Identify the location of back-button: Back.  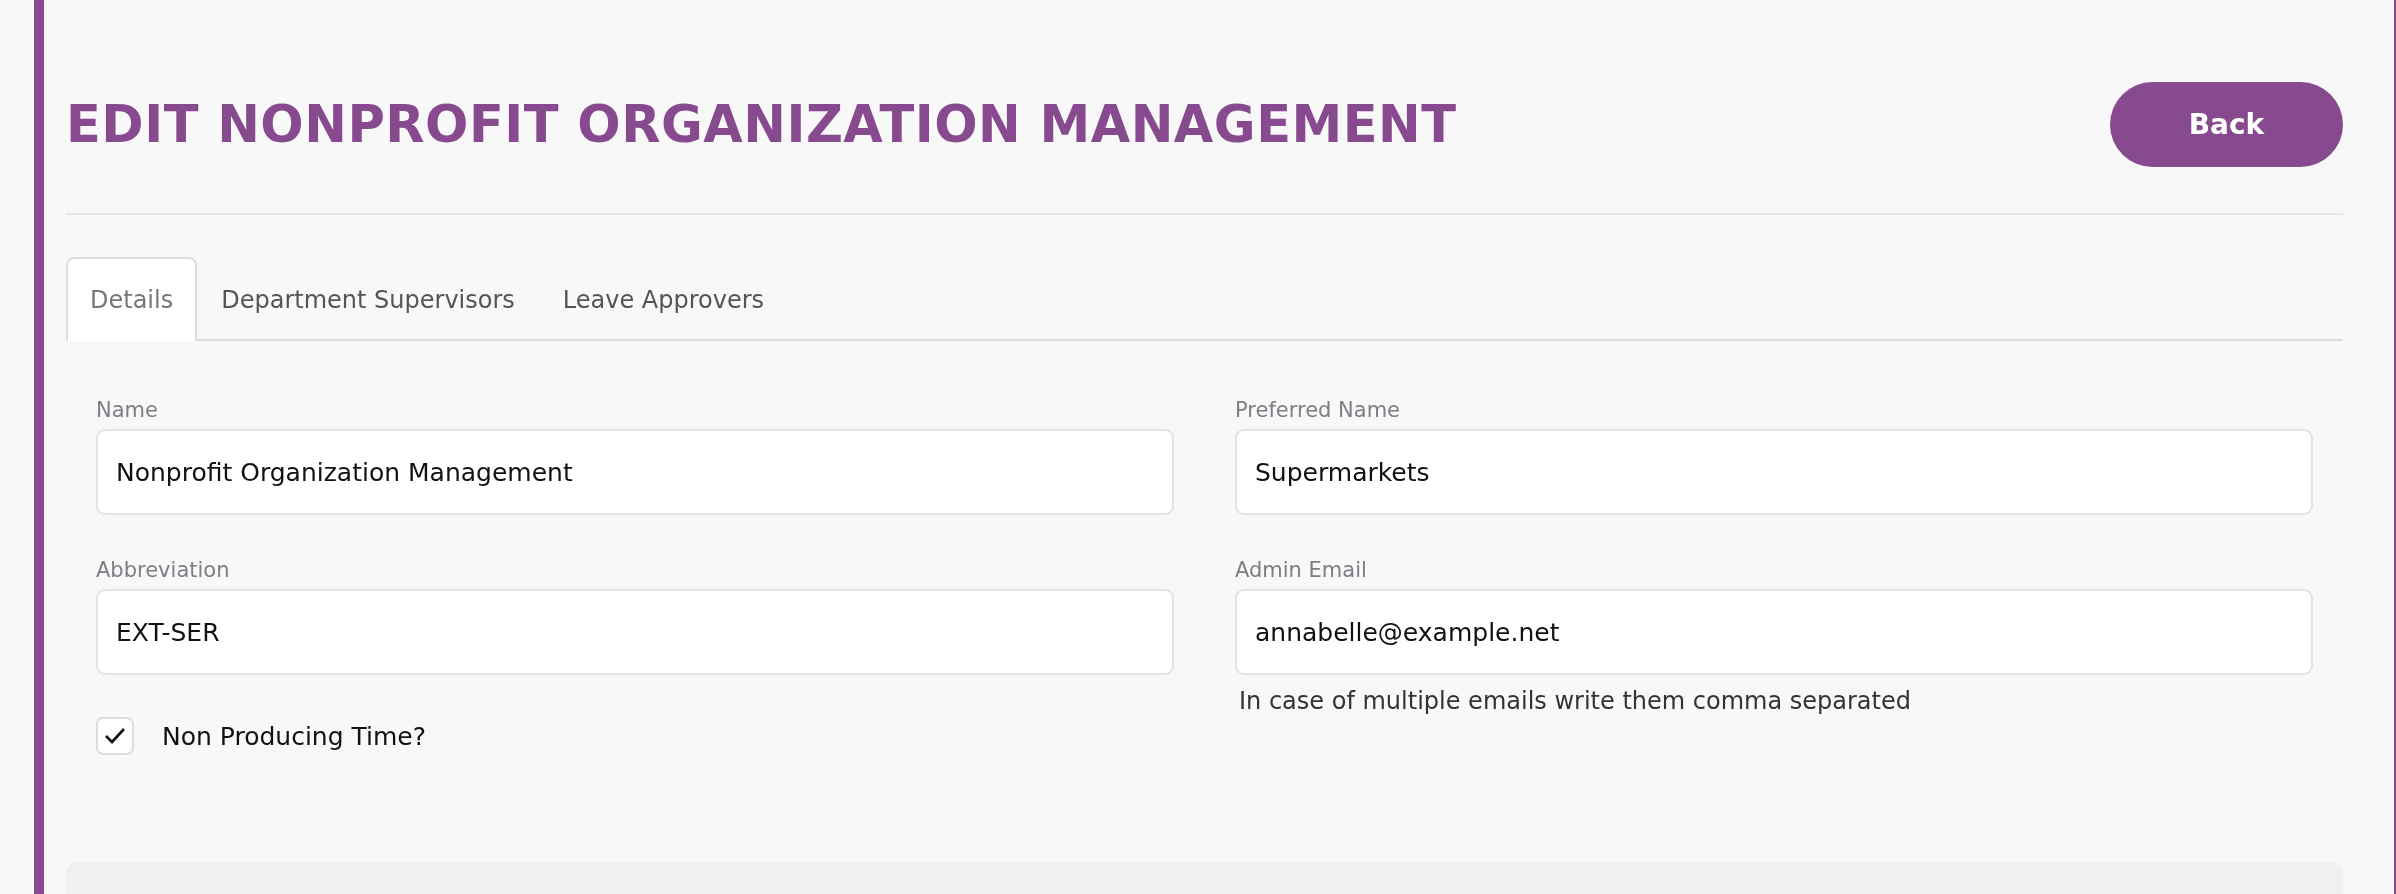
(2226, 124).